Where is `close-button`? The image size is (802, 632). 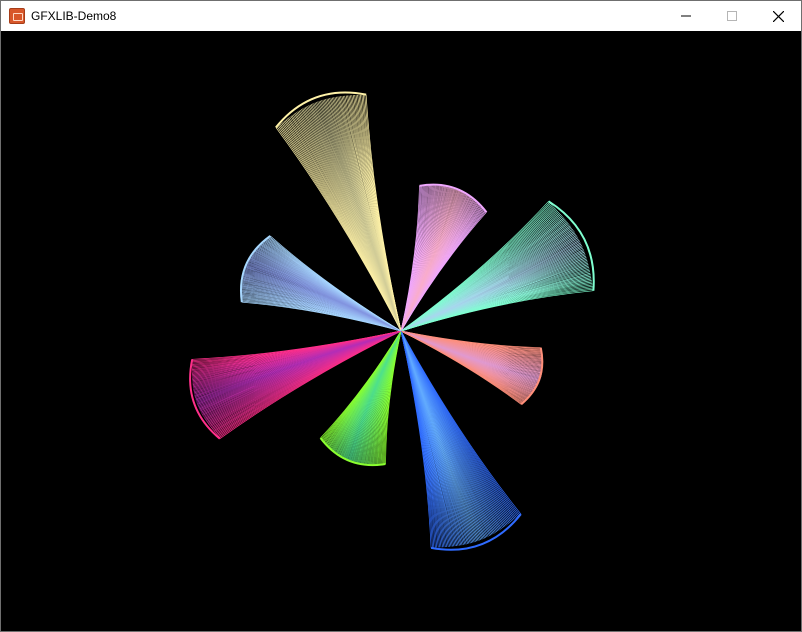 close-button is located at coordinates (778, 16).